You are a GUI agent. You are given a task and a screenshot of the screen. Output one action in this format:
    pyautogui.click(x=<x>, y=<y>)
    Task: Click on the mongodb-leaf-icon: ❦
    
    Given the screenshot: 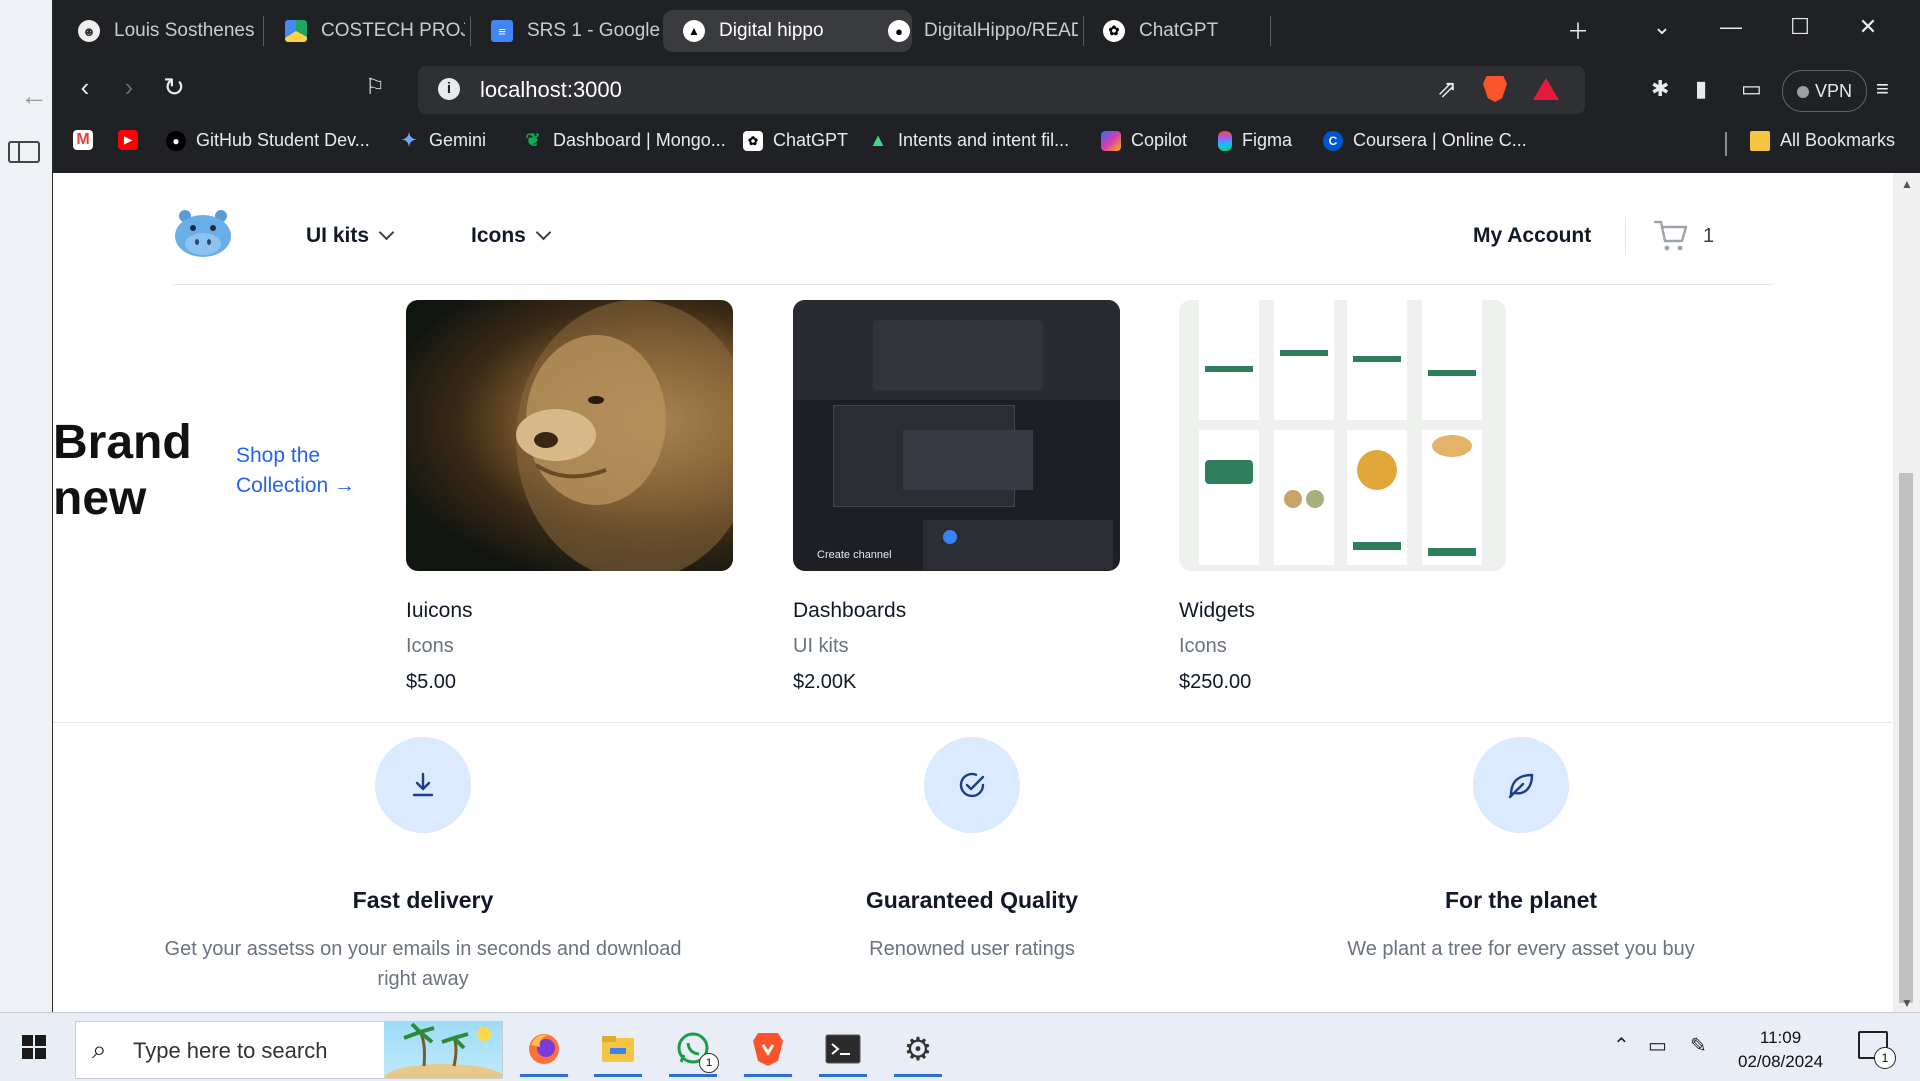 What is the action you would take?
    pyautogui.click(x=533, y=140)
    